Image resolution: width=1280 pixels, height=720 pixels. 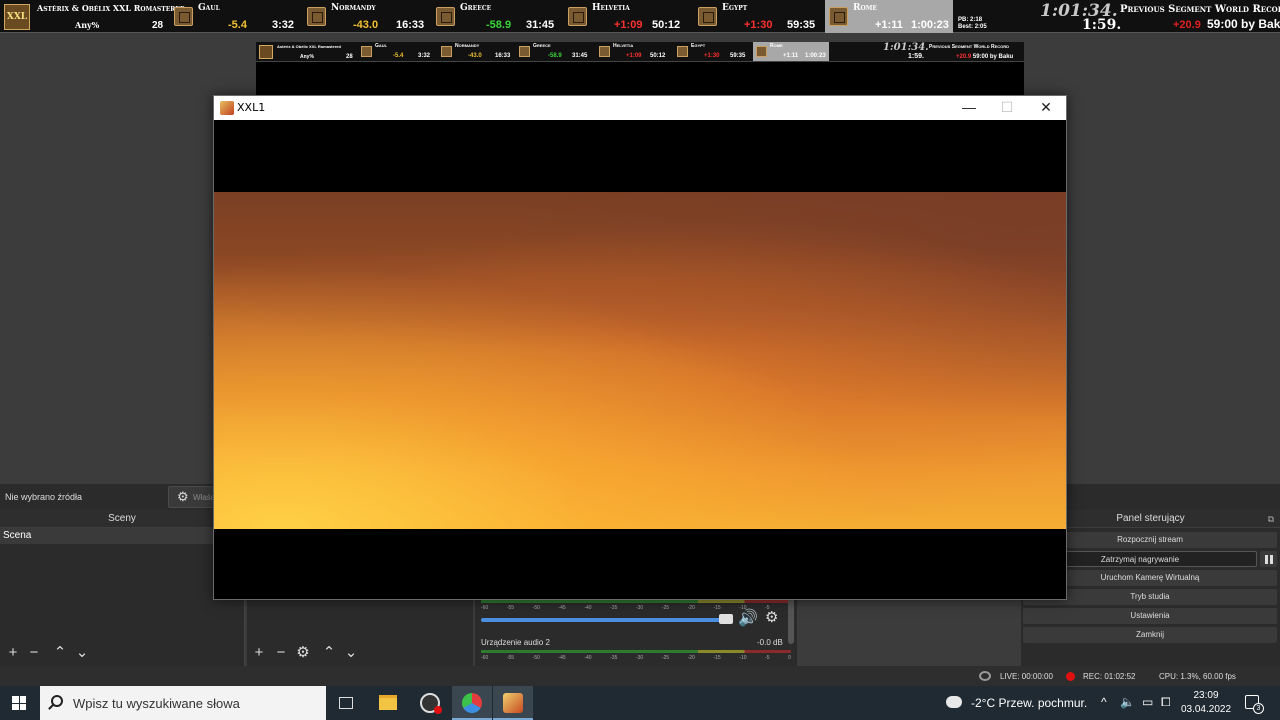 What do you see at coordinates (44, 497) in the screenshot?
I see `no-source-label: Nie wybrano źródła` at bounding box center [44, 497].